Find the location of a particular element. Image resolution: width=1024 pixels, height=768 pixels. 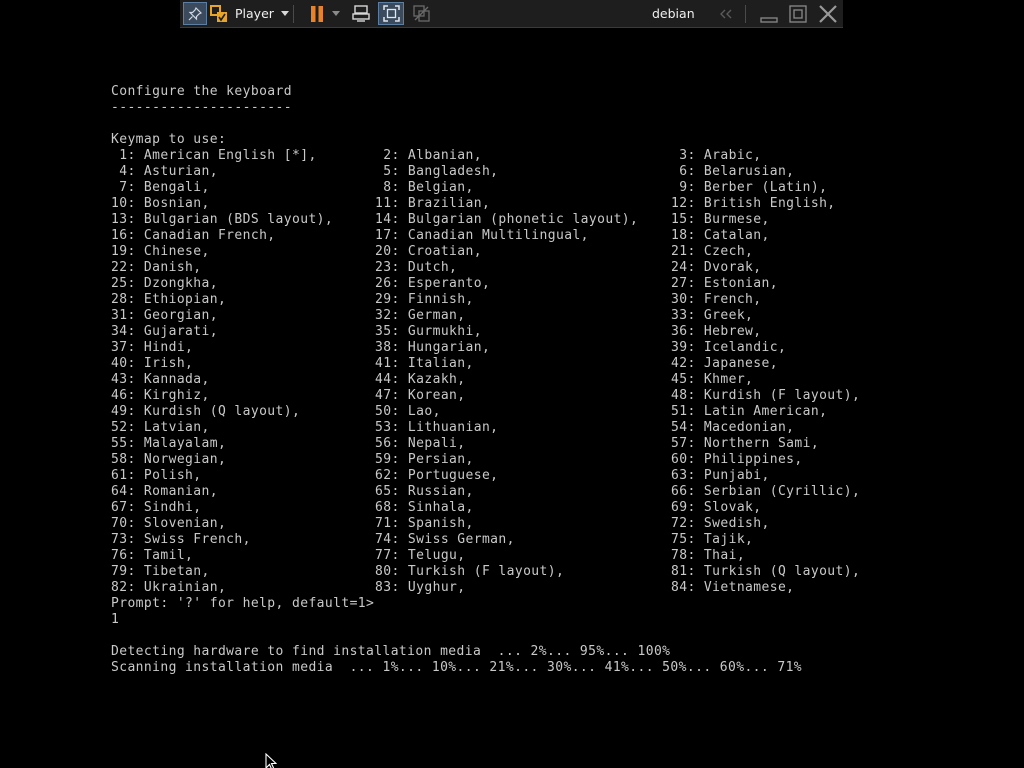

keymap-option: 71: Spanish, is located at coordinates (424, 523).